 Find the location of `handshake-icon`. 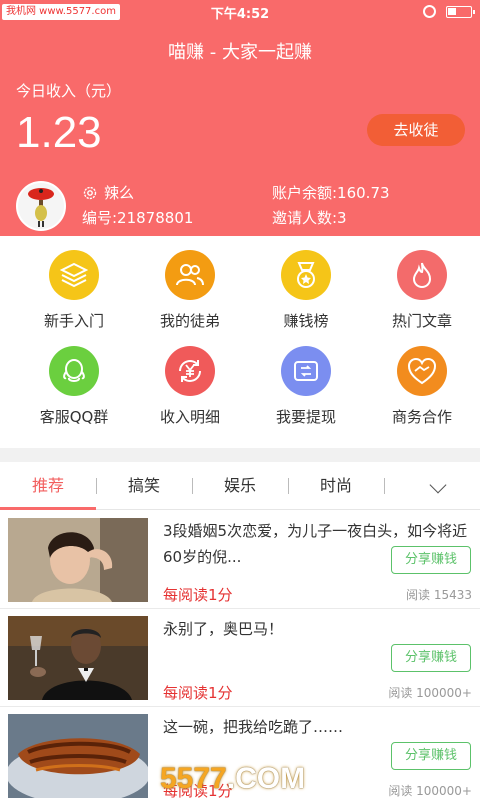

handshake-icon is located at coordinates (422, 371).